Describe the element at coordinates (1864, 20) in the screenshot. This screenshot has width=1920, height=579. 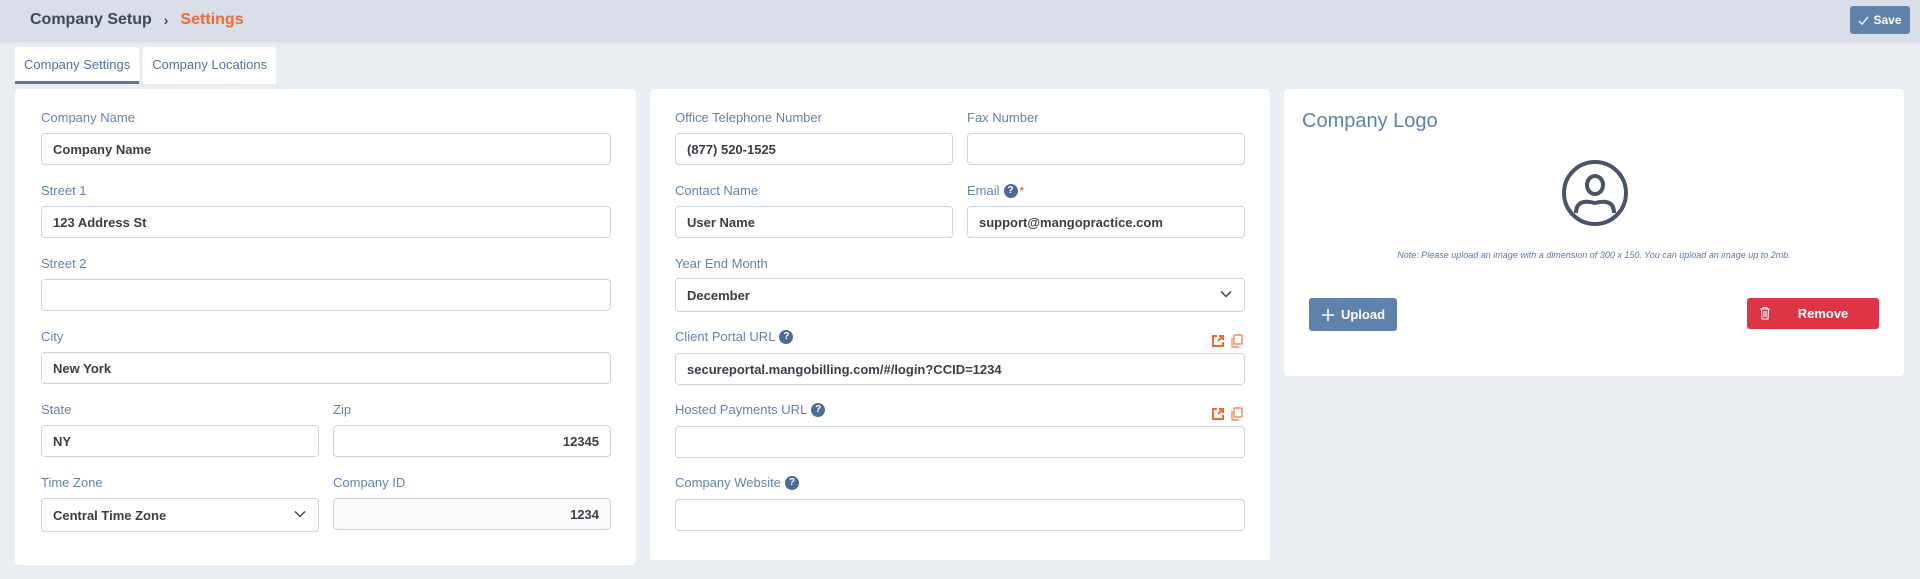
I see `check-icon` at that location.